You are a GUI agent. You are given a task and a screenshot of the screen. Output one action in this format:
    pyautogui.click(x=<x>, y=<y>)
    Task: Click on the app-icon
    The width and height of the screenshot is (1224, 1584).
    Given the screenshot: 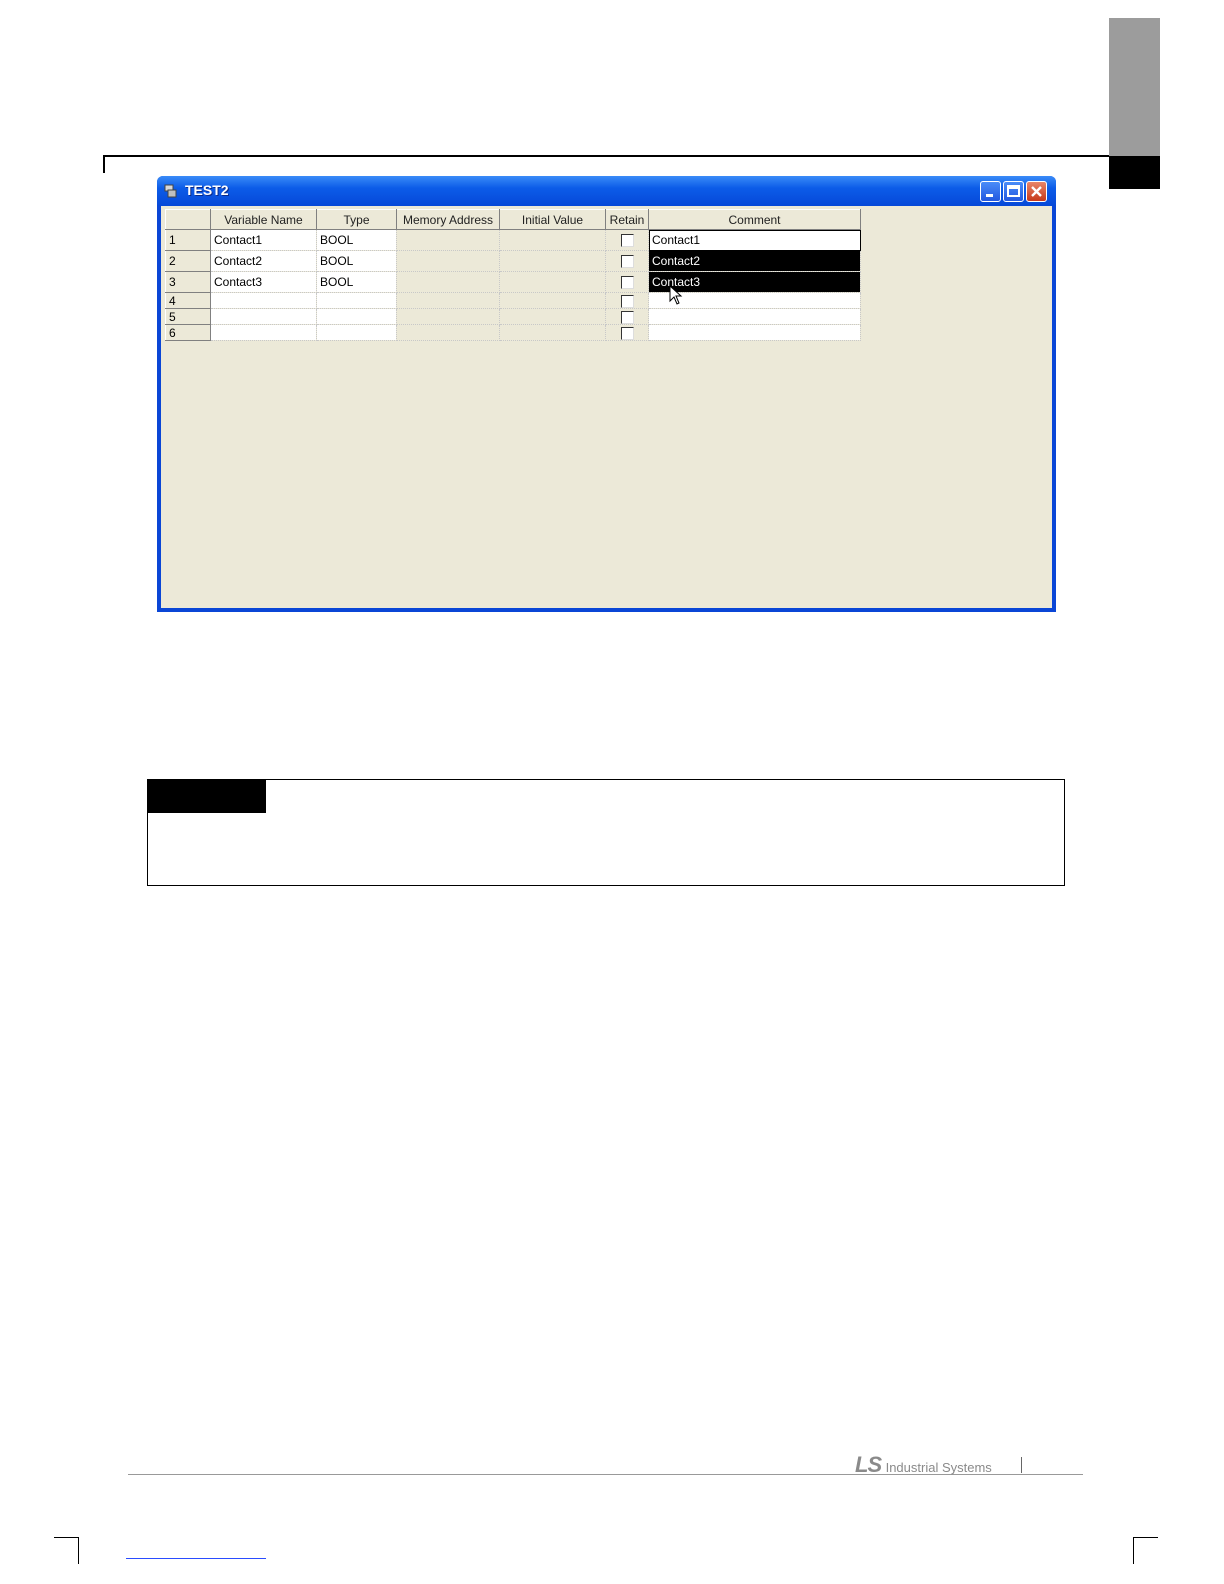 What is the action you would take?
    pyautogui.click(x=170, y=191)
    